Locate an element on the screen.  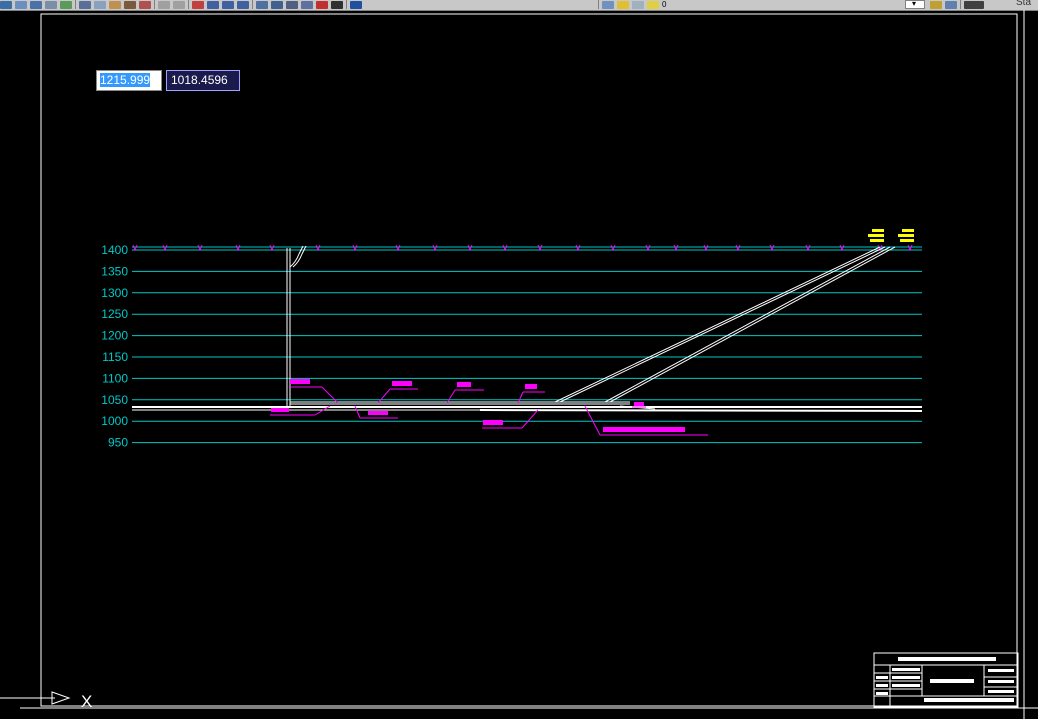
coordinate-x-value: 1215.999 is located at coordinates (125, 80).